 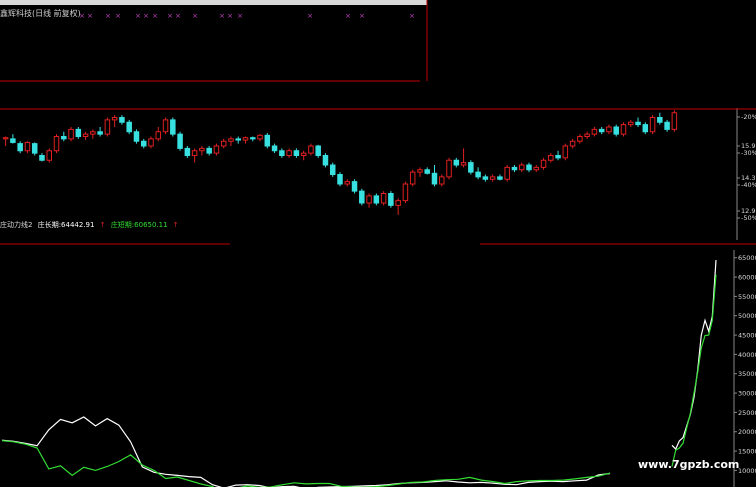 I want to click on short-term-line, so click(x=306, y=463).